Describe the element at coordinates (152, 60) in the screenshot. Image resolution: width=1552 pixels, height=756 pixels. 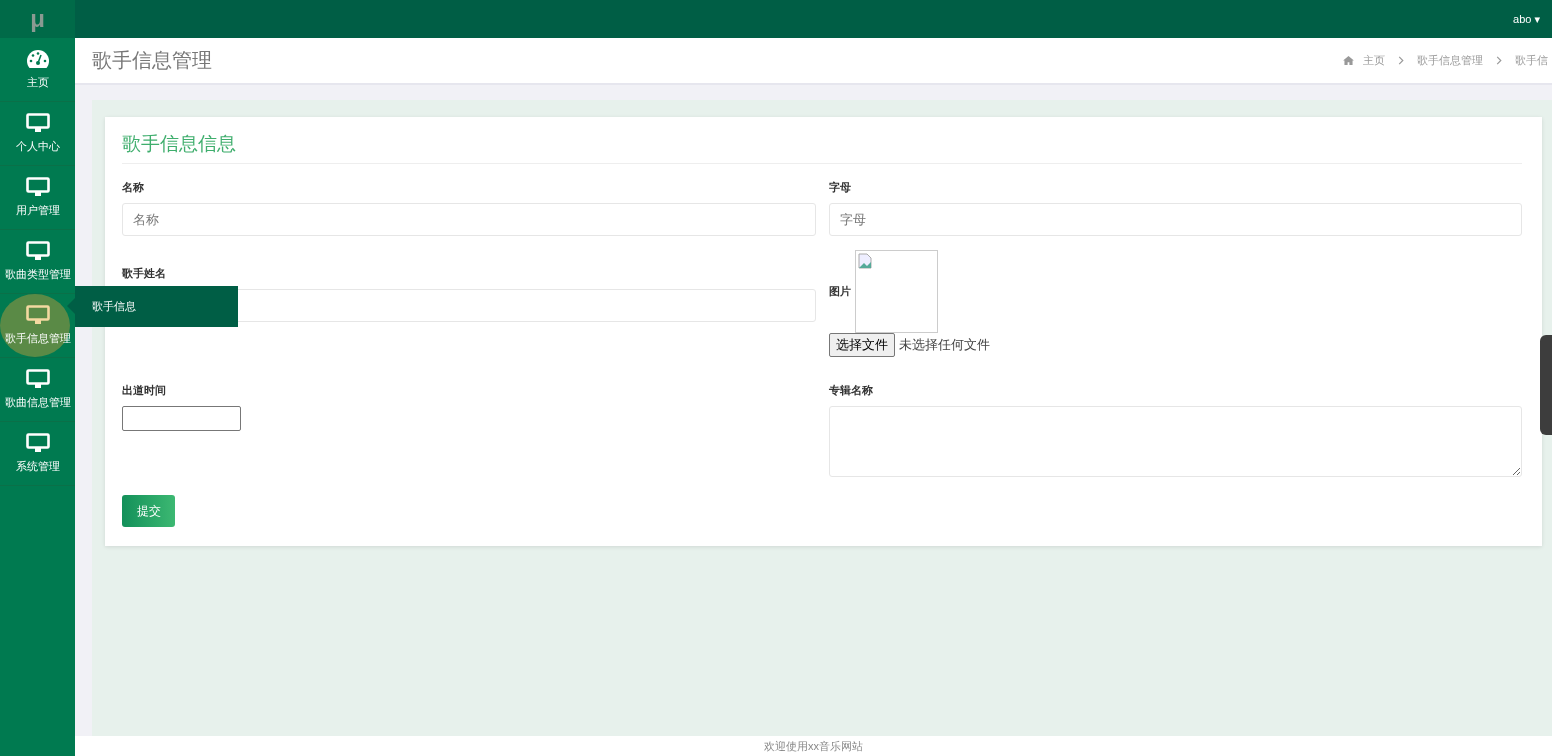
I see `page-title: 歌手信息管理` at that location.